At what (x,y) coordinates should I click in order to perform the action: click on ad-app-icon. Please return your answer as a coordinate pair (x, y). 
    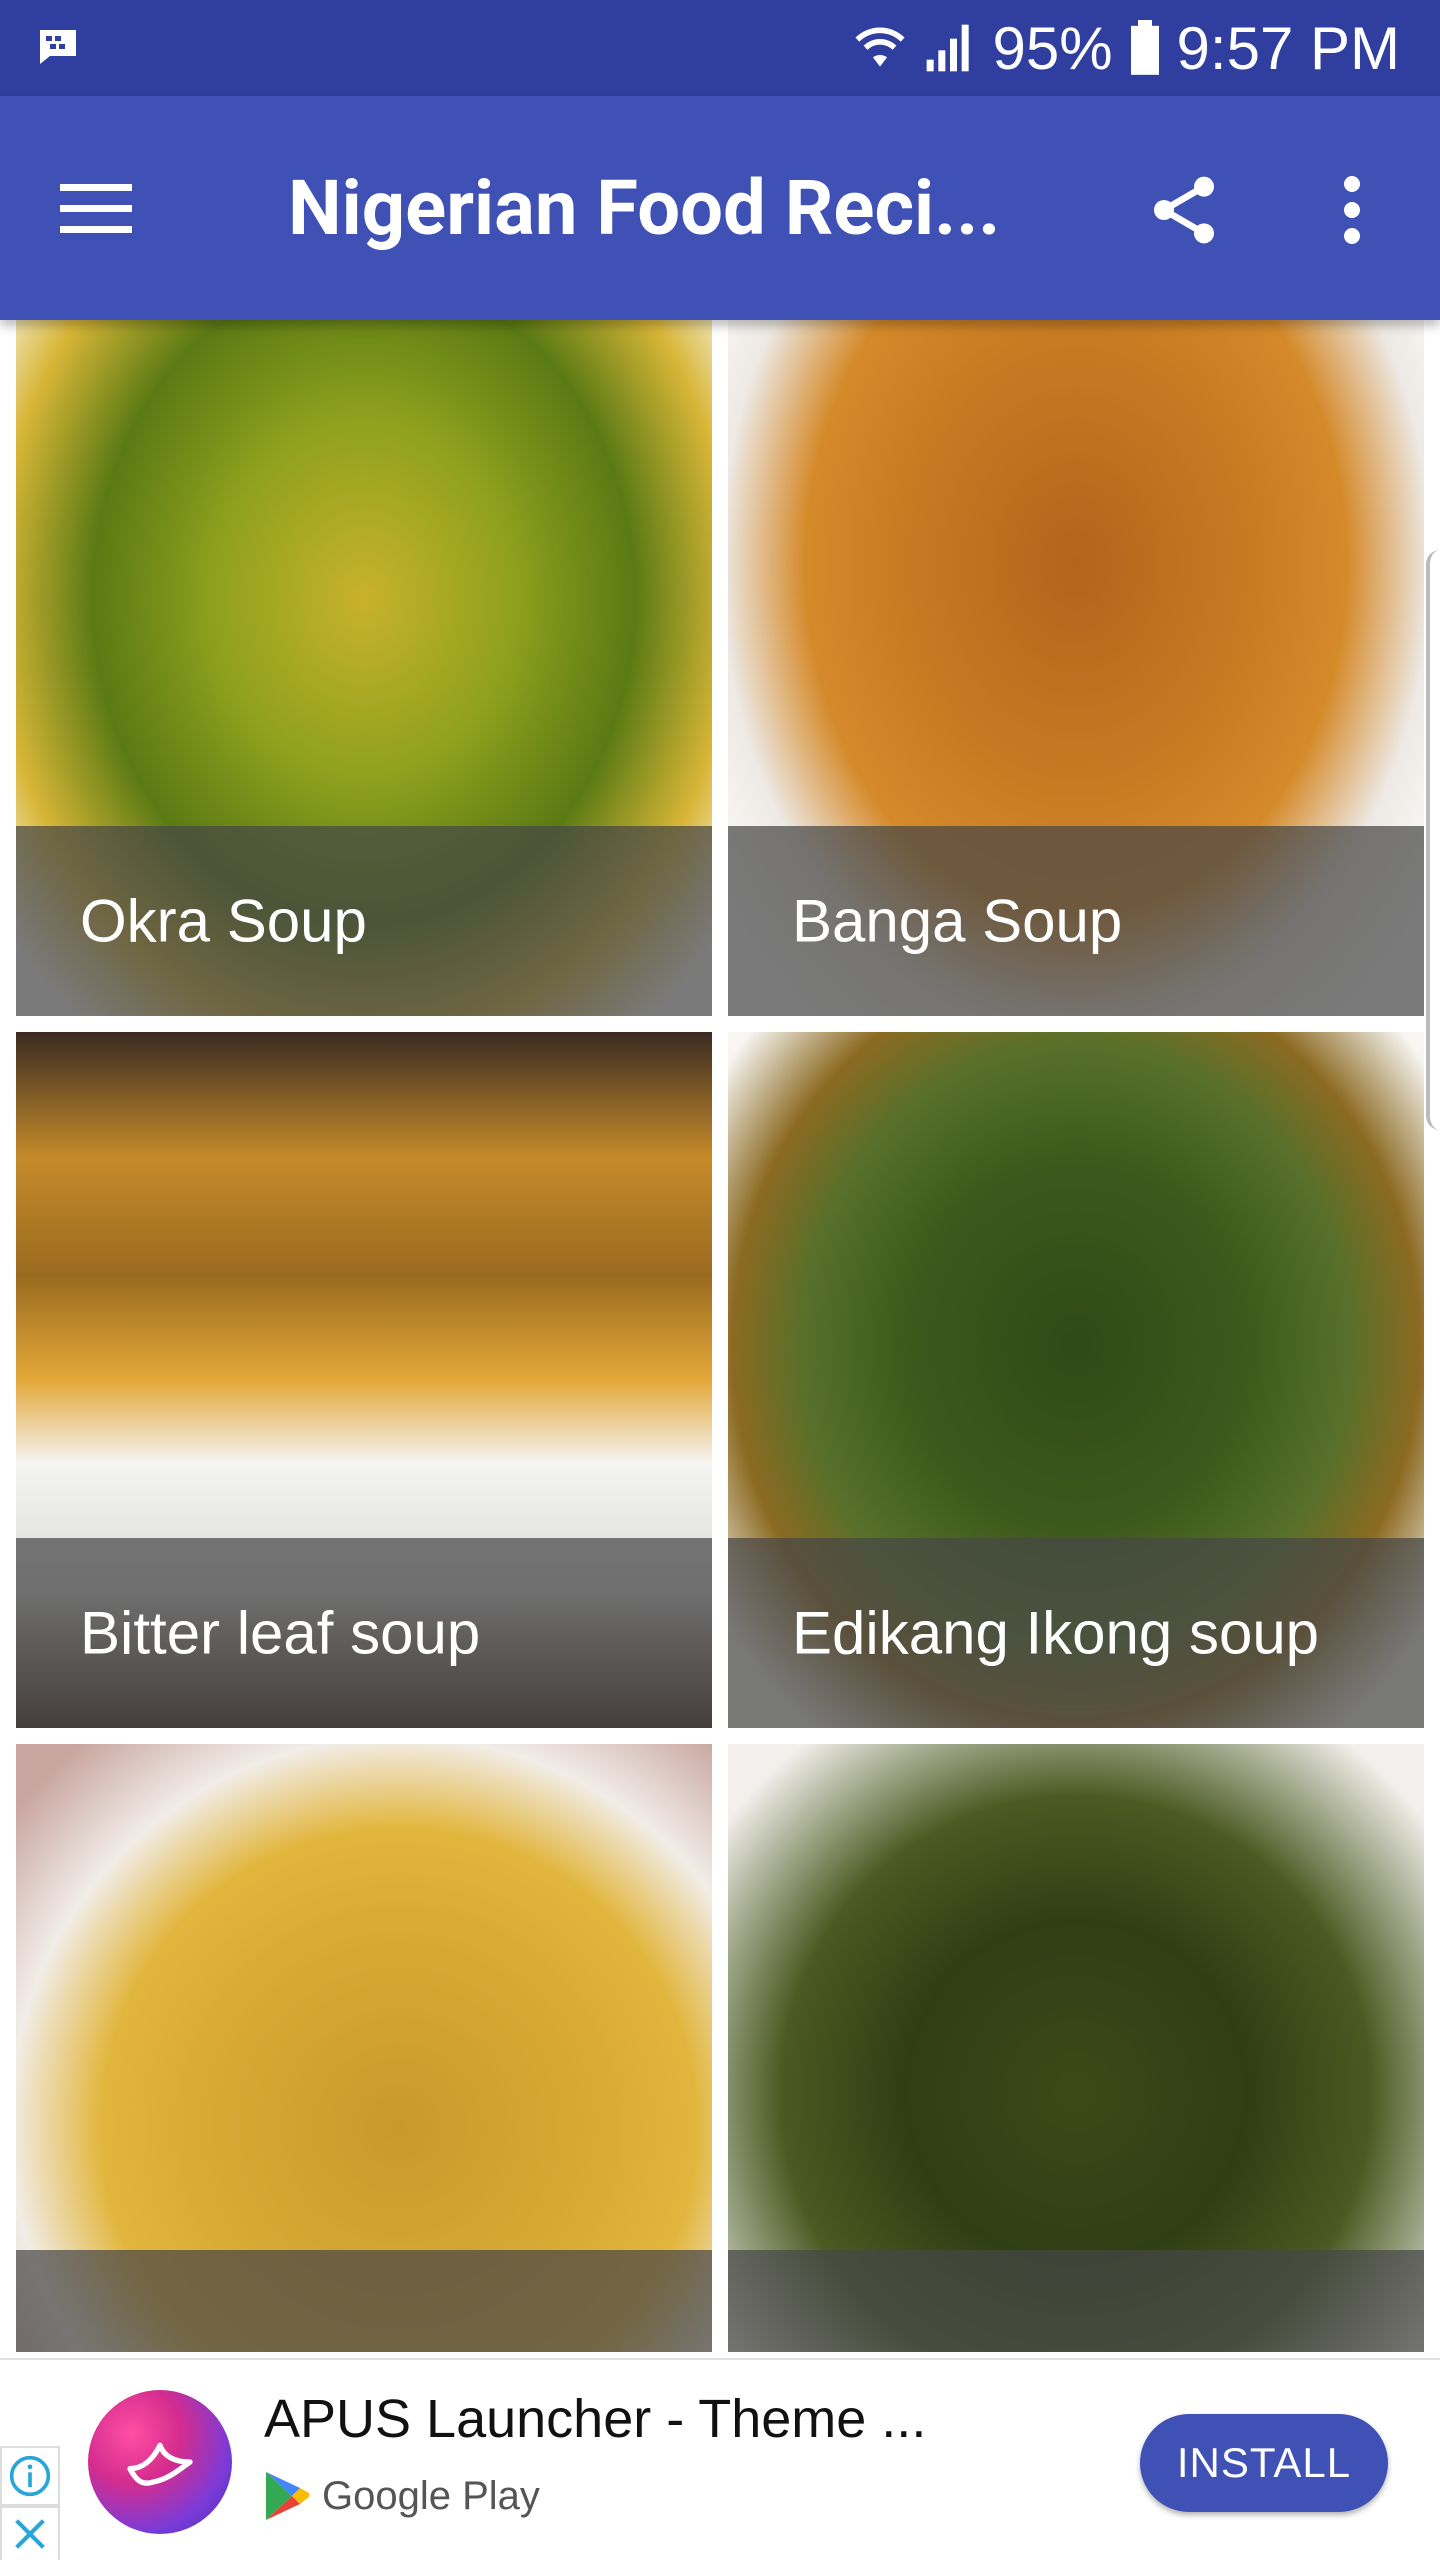
    Looking at the image, I should click on (160, 2462).